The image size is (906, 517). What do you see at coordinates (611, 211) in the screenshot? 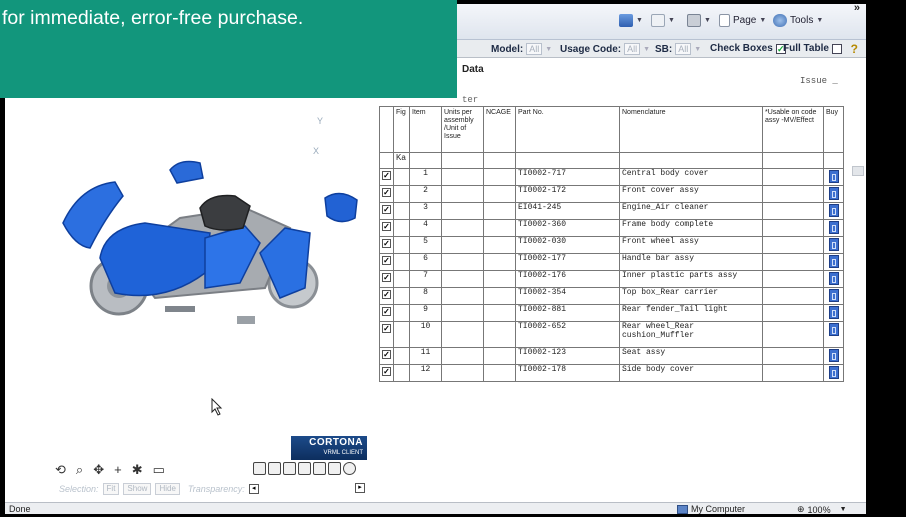
I see `table-row: ✓ 3 EI041-245 Engine_Air cleaner` at bounding box center [611, 211].